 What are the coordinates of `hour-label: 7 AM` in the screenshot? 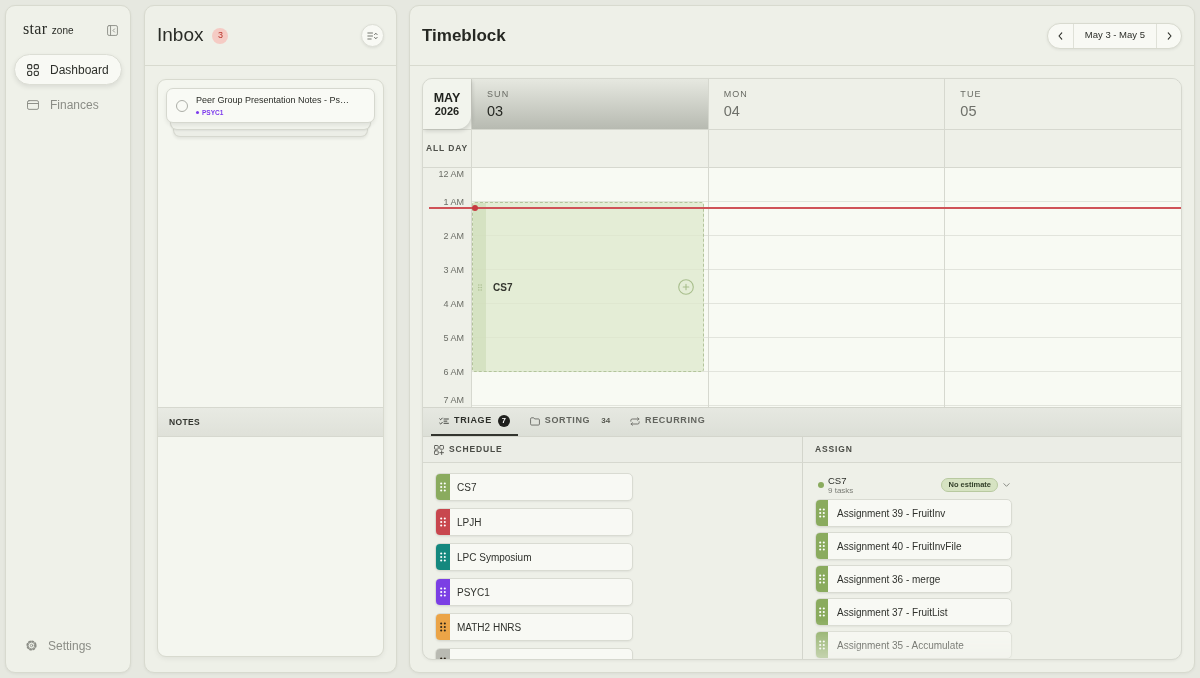 It's located at (453, 400).